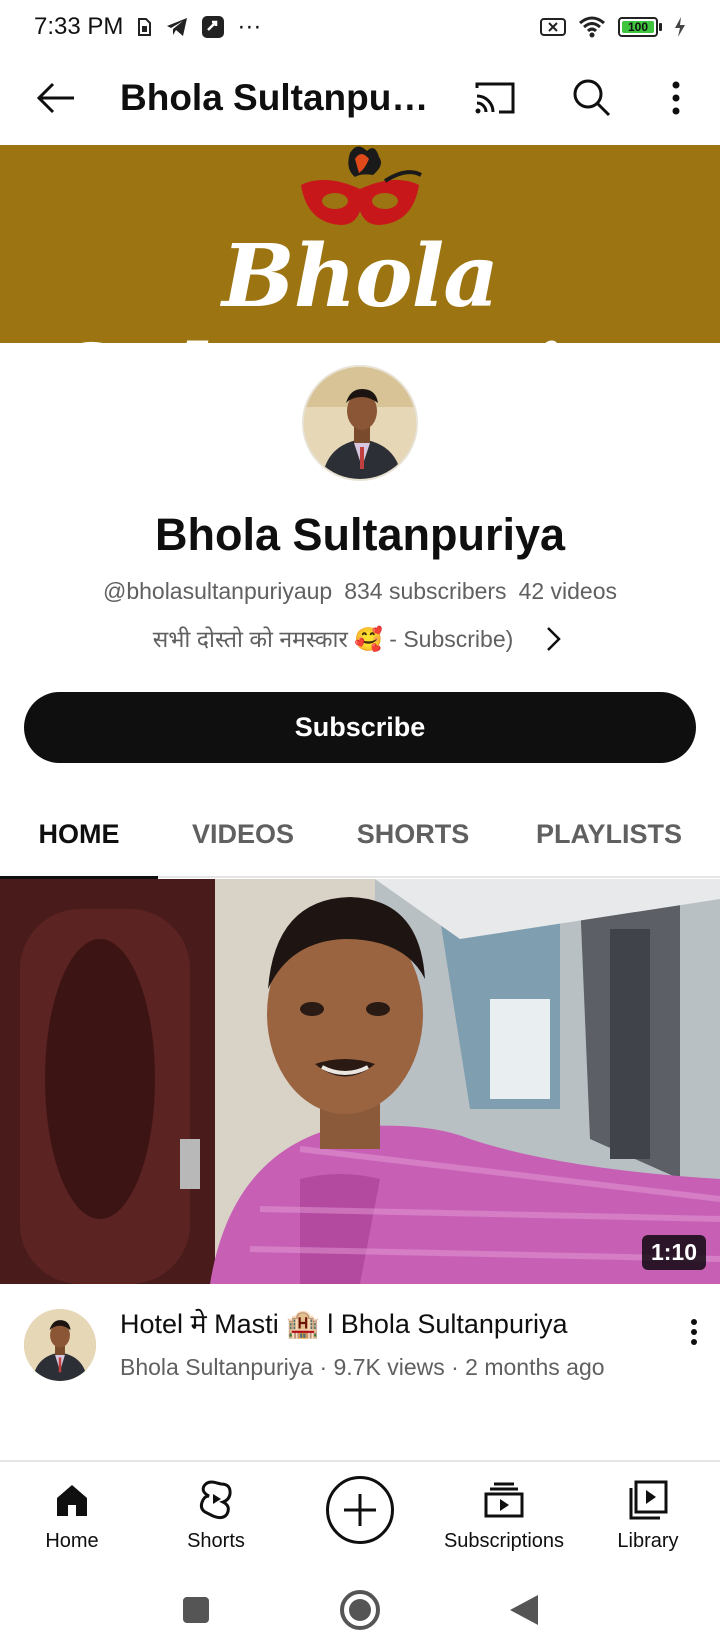 This screenshot has width=720, height=1650. What do you see at coordinates (79, 835) in the screenshot?
I see `tab-home: HOME` at bounding box center [79, 835].